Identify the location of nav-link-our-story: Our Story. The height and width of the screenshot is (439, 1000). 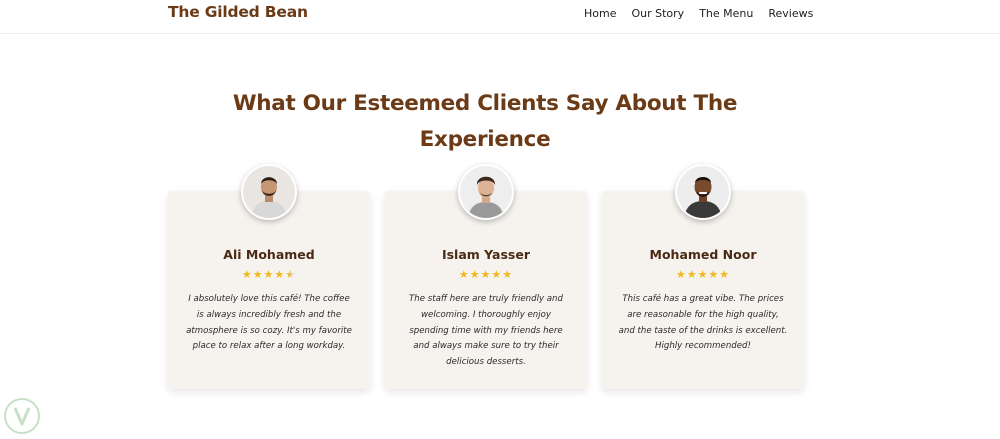
(657, 13).